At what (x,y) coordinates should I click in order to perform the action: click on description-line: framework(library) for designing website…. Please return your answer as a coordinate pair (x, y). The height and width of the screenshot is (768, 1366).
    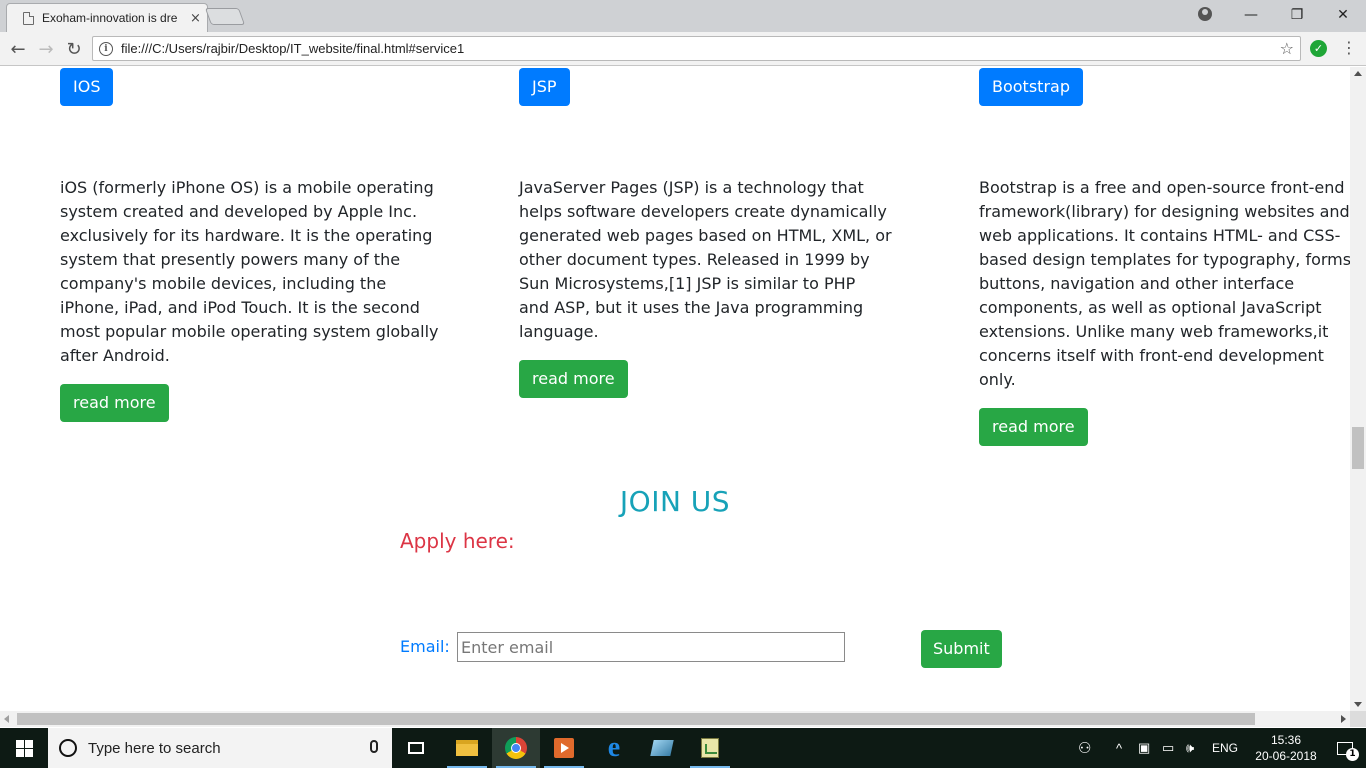
    Looking at the image, I should click on (1164, 211).